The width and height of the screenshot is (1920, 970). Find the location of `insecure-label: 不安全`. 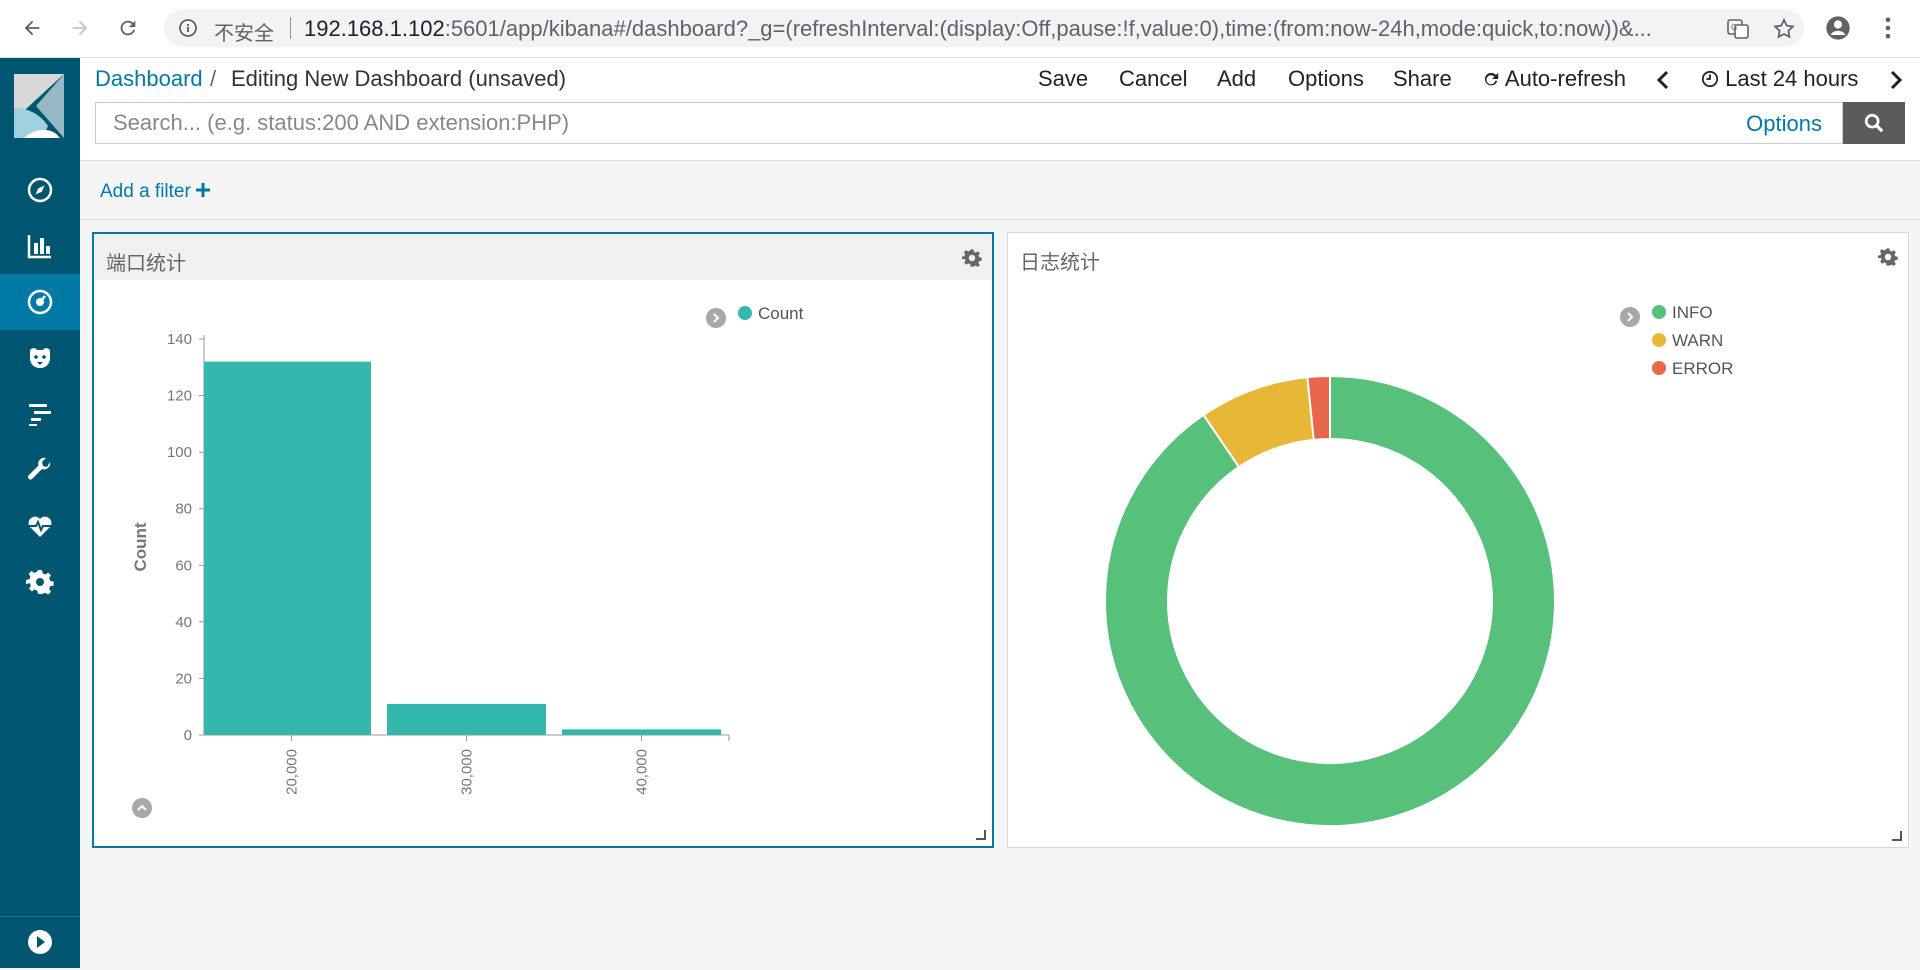

insecure-label: 不安全 is located at coordinates (244, 33).